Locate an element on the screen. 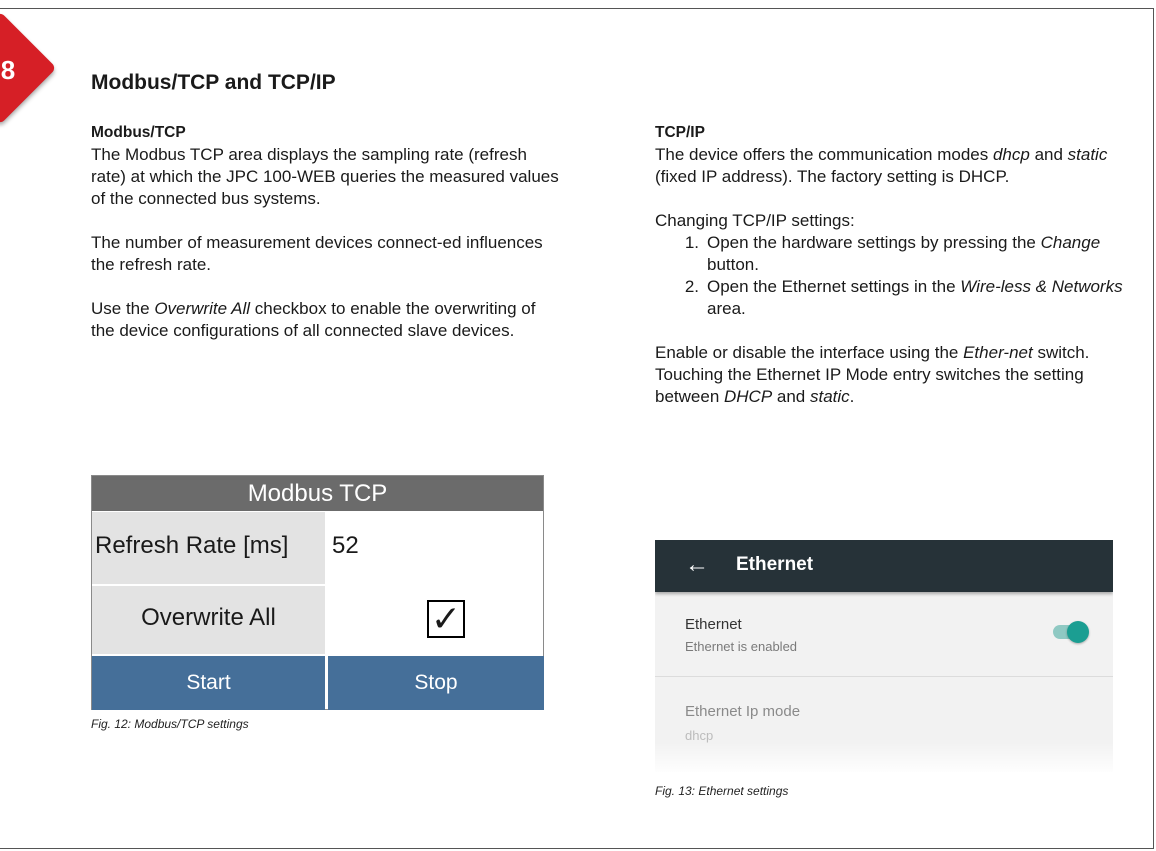  modbus-panel-title: Modbus TCP is located at coordinates (317, 493).